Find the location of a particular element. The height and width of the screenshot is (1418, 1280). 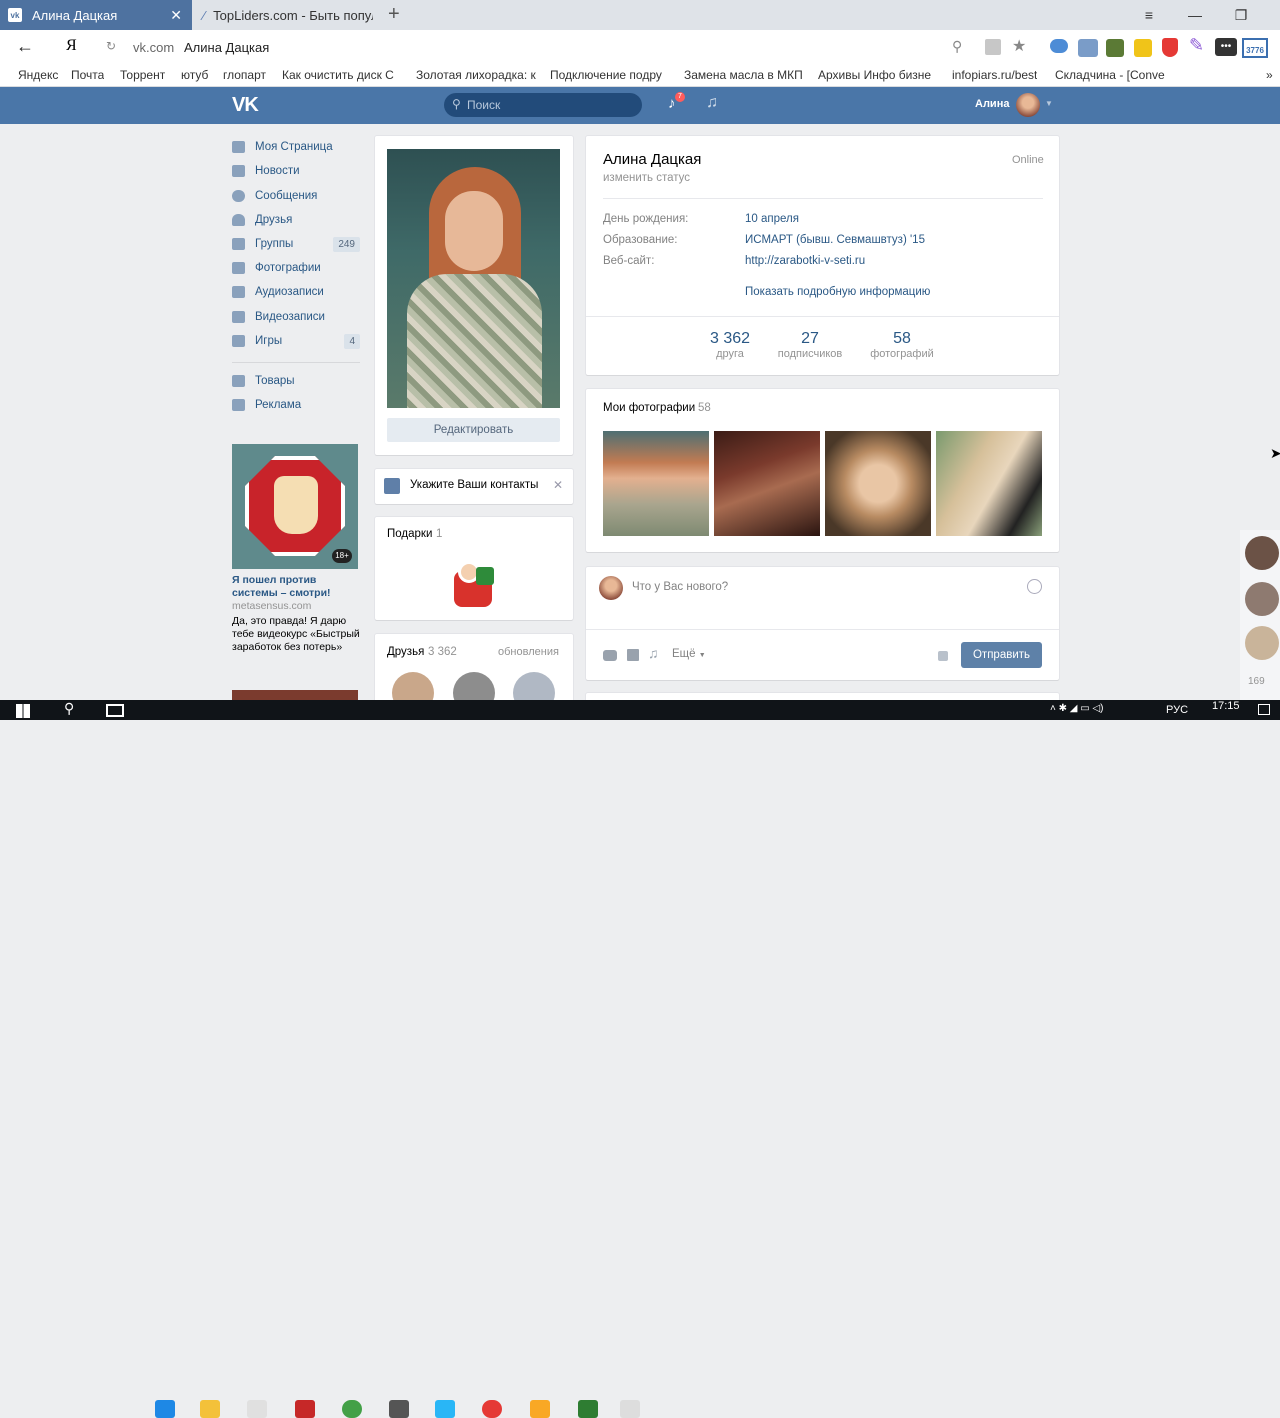

chat-count: 169 is located at coordinates (1256, 681).